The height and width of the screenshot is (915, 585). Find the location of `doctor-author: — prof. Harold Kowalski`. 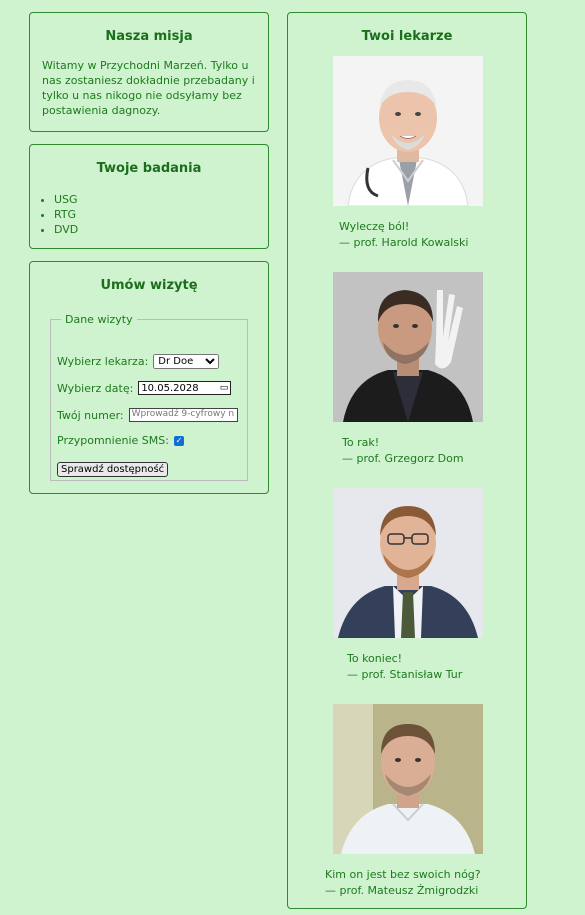

doctor-author: — prof. Harold Kowalski is located at coordinates (404, 242).